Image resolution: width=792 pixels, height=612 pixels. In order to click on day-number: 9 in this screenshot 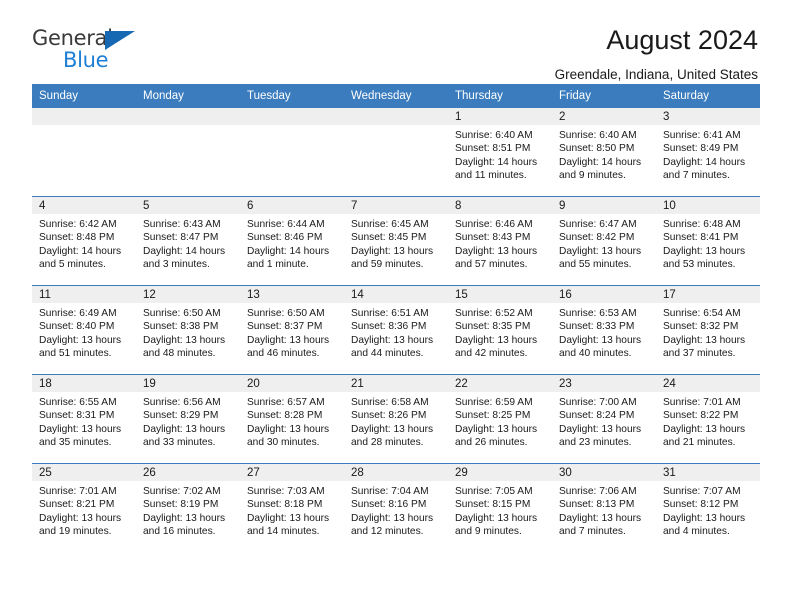, I will do `click(604, 205)`.